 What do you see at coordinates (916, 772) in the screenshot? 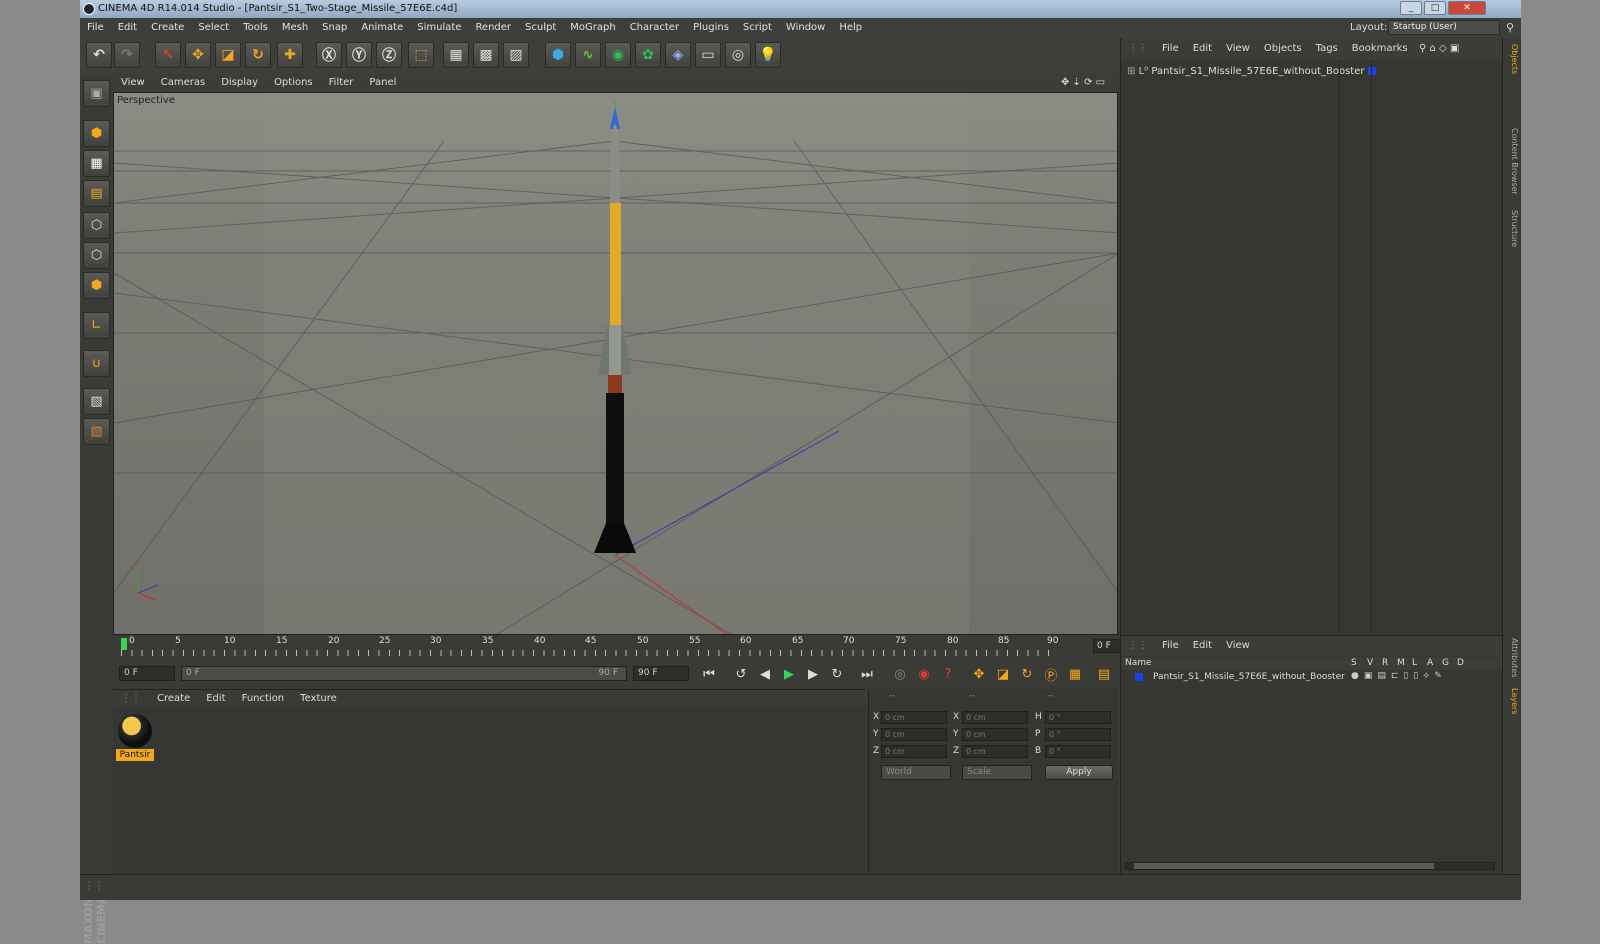
I see `coordinate-space-dropdown: World` at bounding box center [916, 772].